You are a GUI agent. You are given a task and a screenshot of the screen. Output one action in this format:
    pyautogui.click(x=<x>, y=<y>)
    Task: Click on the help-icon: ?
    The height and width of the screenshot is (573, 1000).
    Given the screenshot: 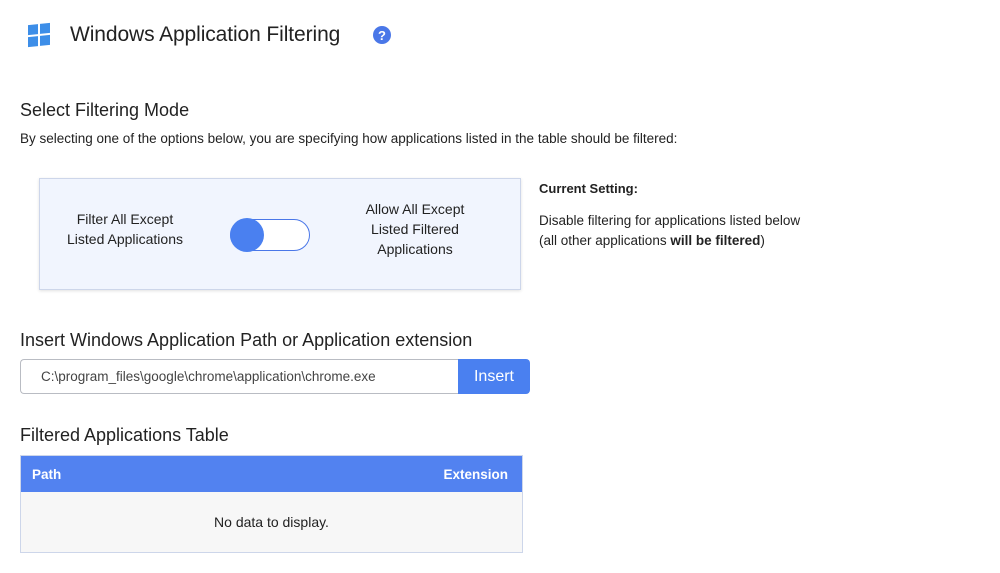 What is the action you would take?
    pyautogui.click(x=382, y=35)
    